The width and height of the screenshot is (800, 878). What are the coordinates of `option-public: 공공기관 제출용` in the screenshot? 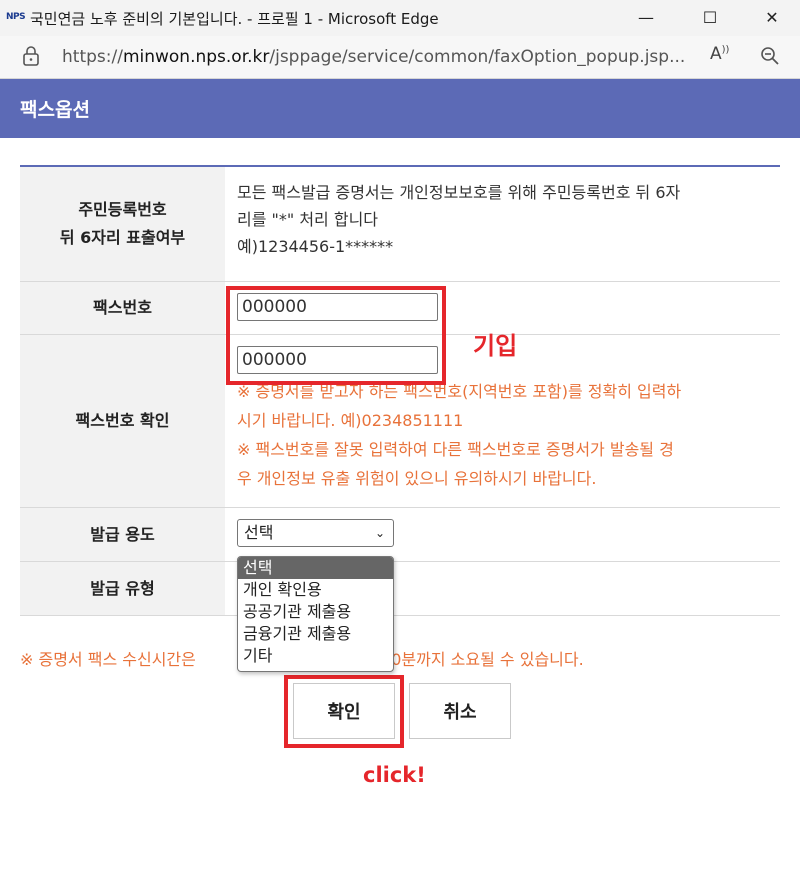 It's located at (315, 612).